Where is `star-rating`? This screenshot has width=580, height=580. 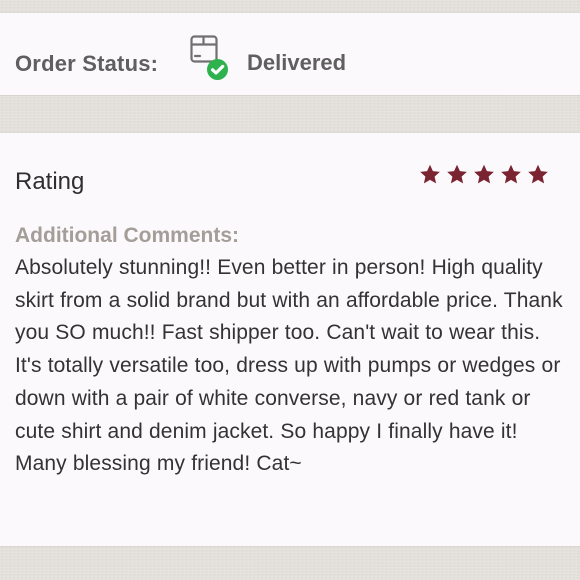 star-rating is located at coordinates (484, 175).